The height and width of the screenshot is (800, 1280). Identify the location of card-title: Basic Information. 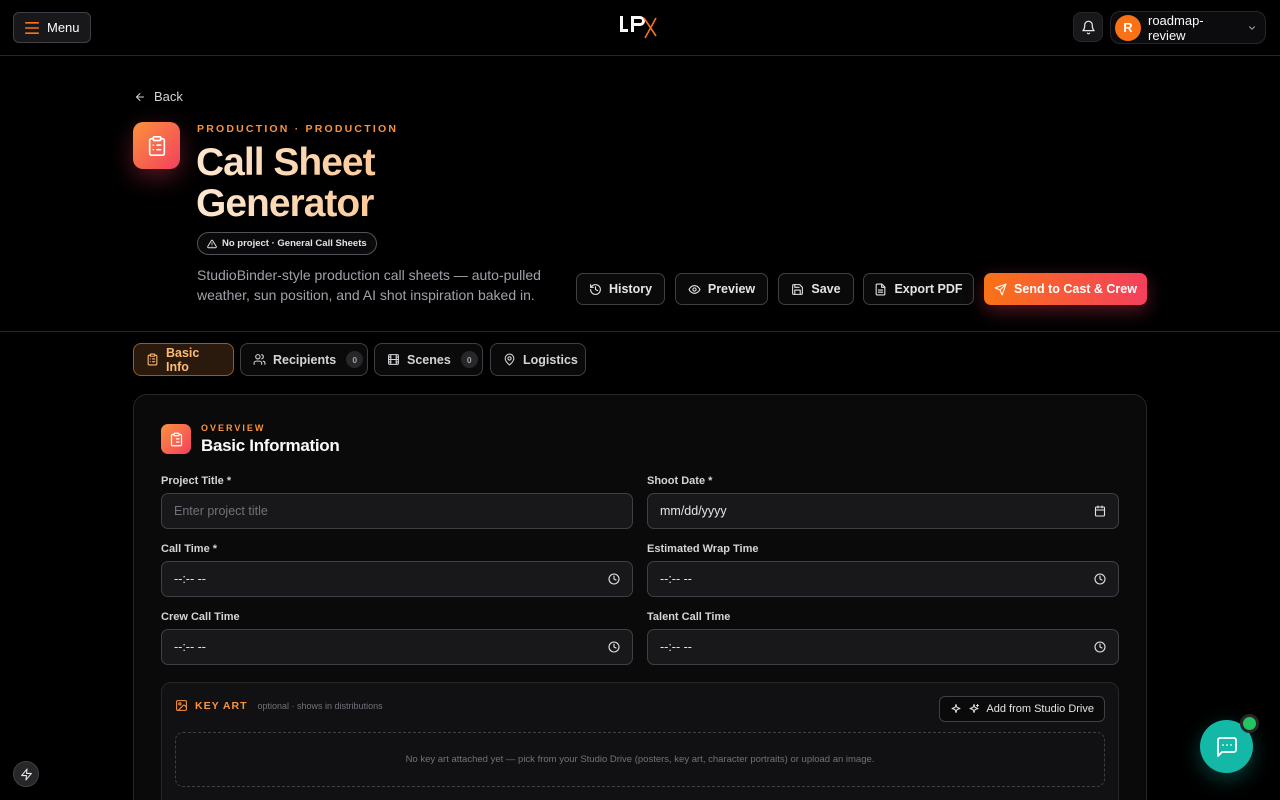
(270, 445).